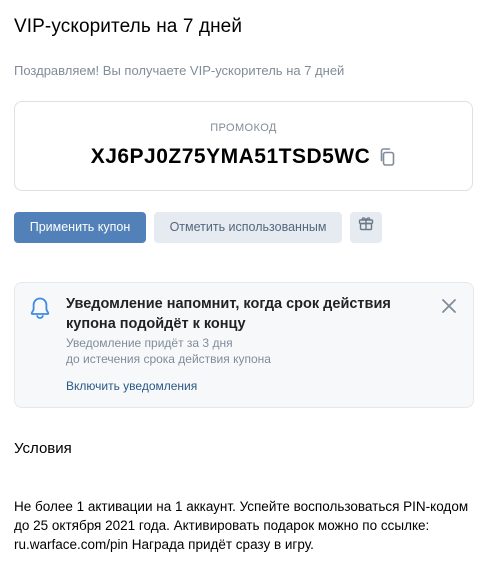 The height and width of the screenshot is (570, 494). I want to click on promo-row: XJ6PJ0Z75YMA51TSD5WC, so click(243, 157).